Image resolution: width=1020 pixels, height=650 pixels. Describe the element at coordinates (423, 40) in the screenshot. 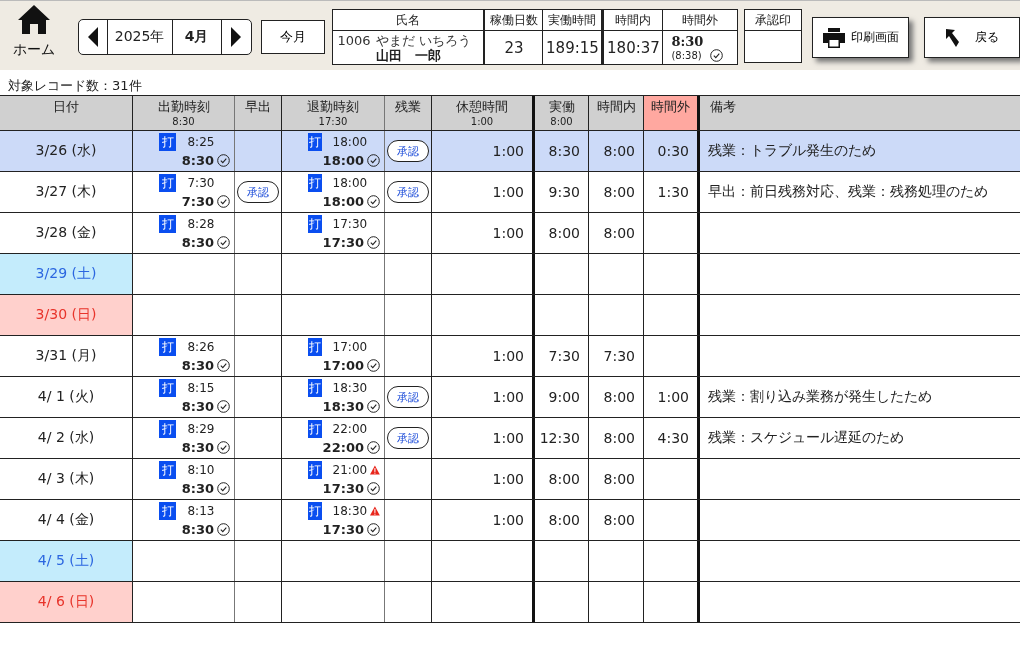

I see `name-reading: やまだ いちろう` at that location.